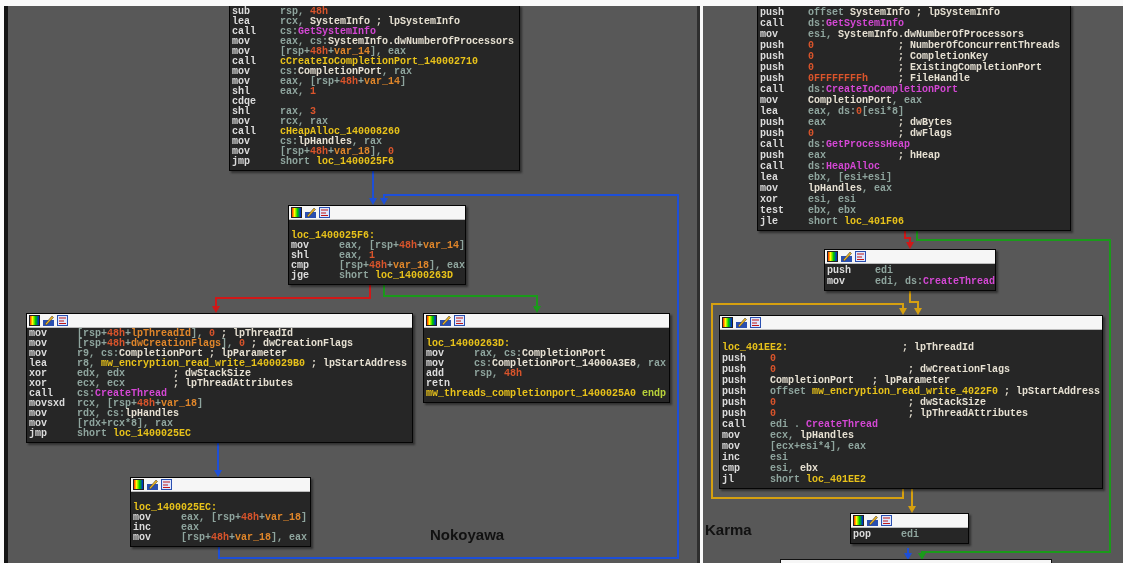  I want to click on code-line: mov eax, [rsp+48h+var_18], so click(220, 518).